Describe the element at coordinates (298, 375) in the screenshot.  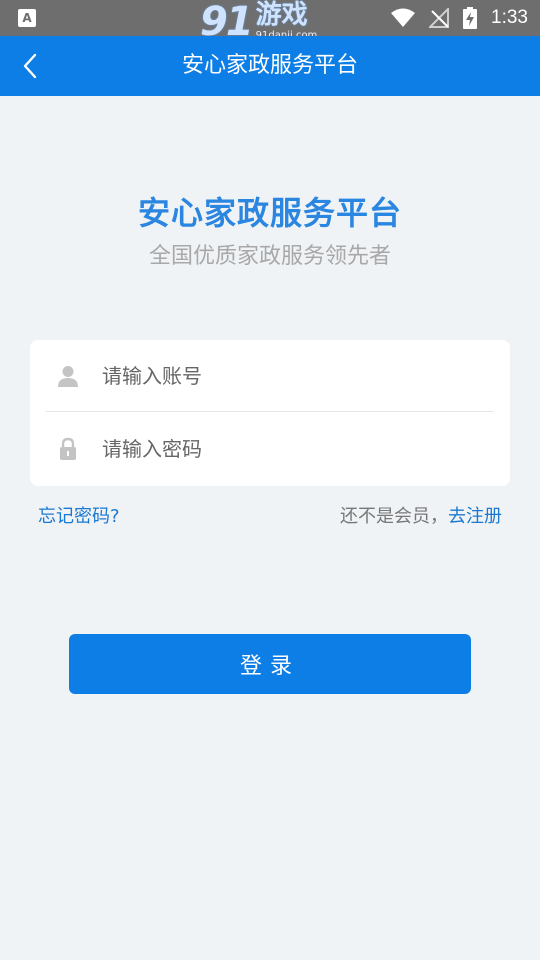
I see `account-input` at that location.